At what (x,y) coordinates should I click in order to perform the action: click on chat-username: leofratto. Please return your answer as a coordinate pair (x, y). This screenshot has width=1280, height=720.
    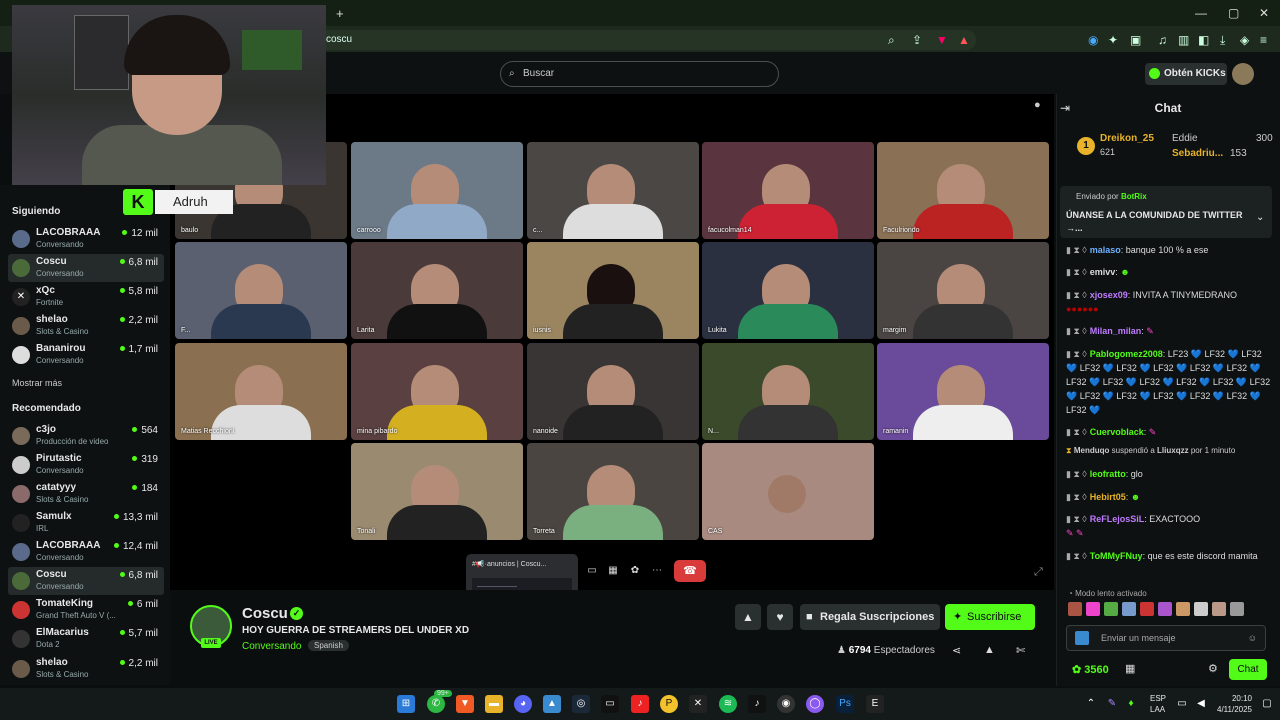
    Looking at the image, I should click on (1108, 474).